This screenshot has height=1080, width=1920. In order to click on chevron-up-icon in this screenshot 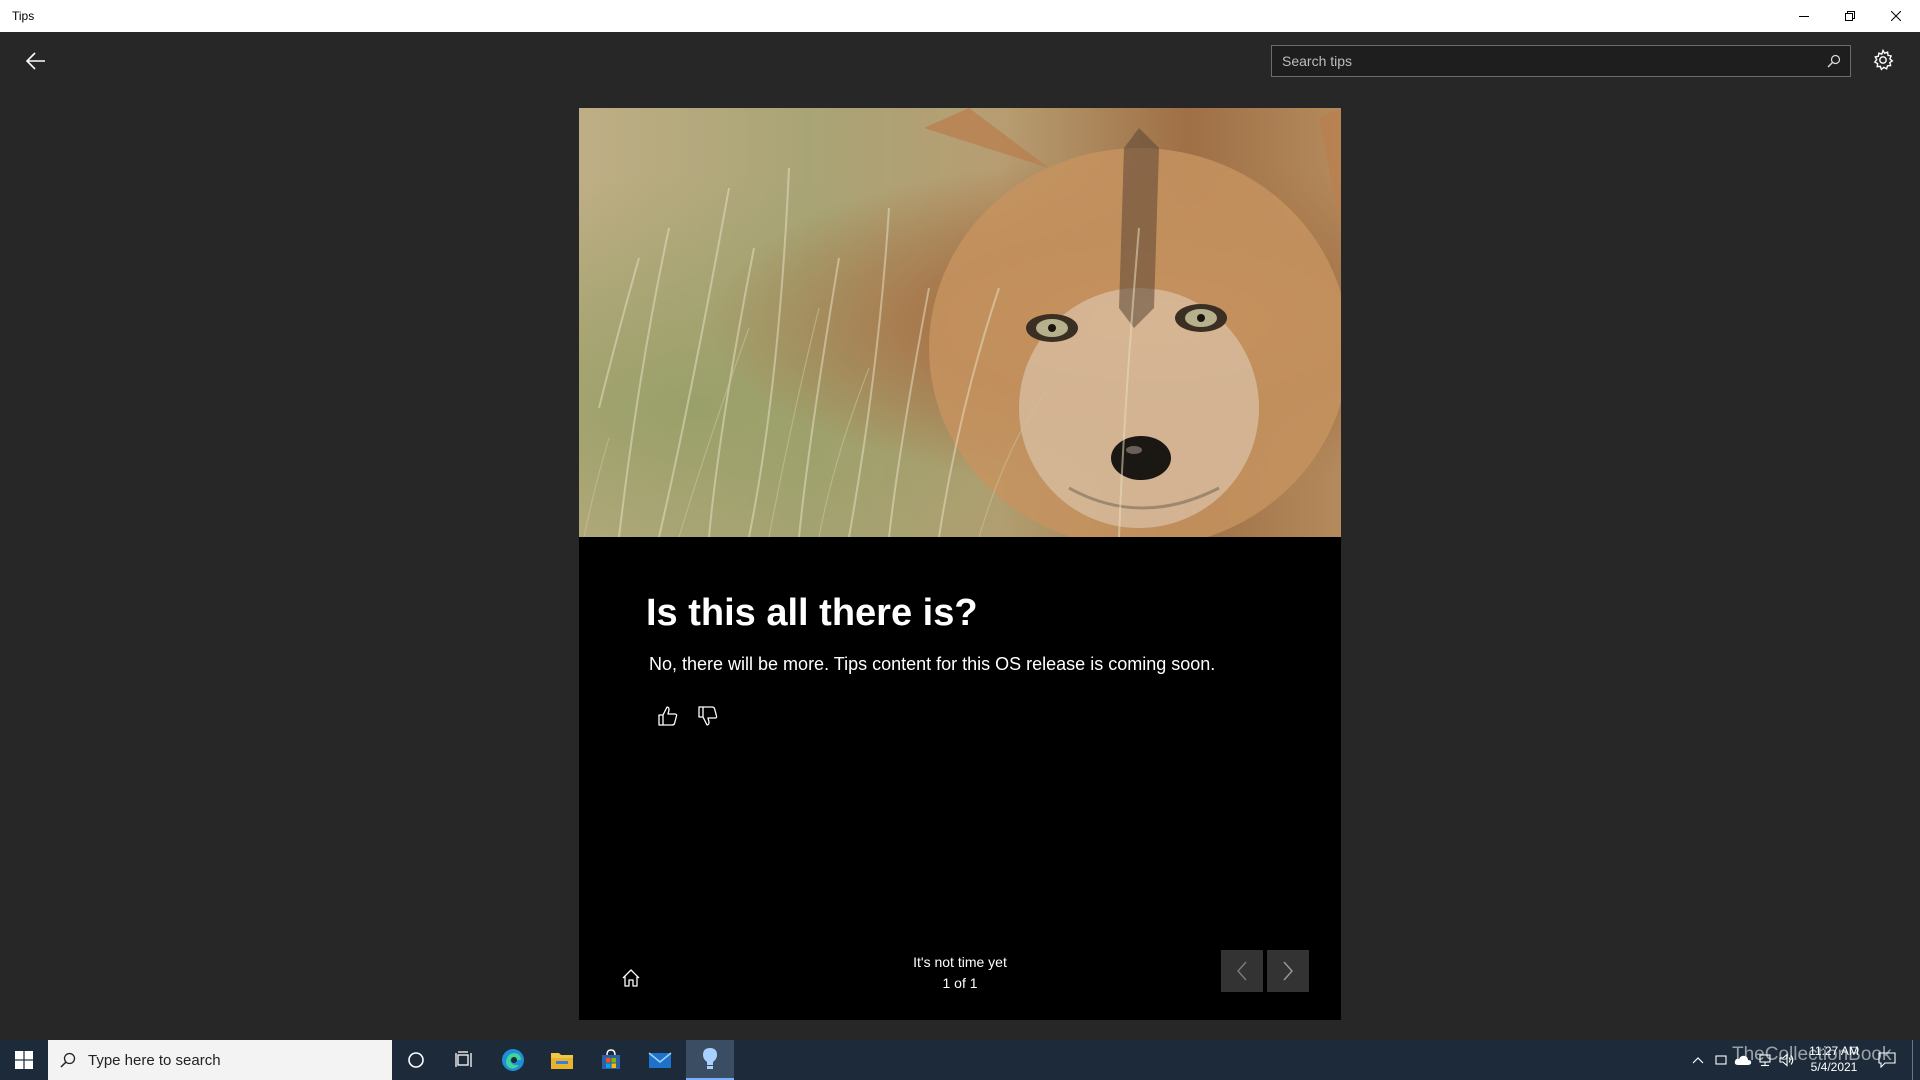, I will do `click(1698, 1060)`.